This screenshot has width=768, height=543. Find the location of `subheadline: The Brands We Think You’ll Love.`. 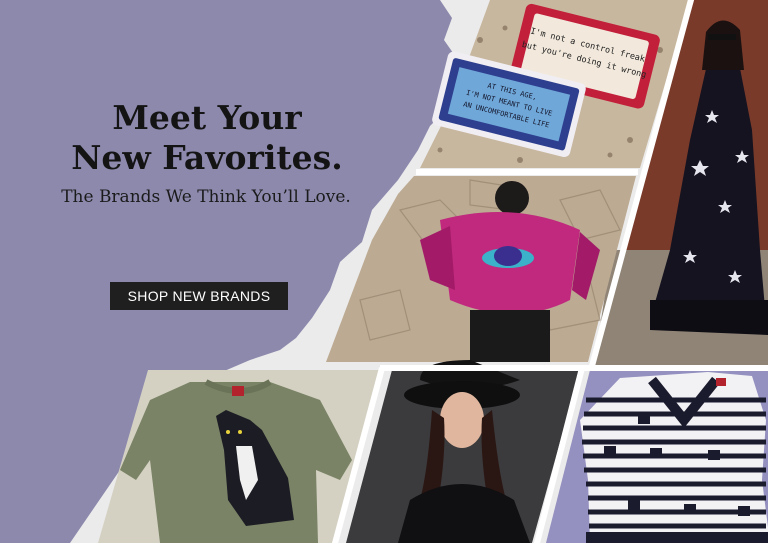

subheadline: The Brands We Think You’ll Love. is located at coordinates (206, 197).